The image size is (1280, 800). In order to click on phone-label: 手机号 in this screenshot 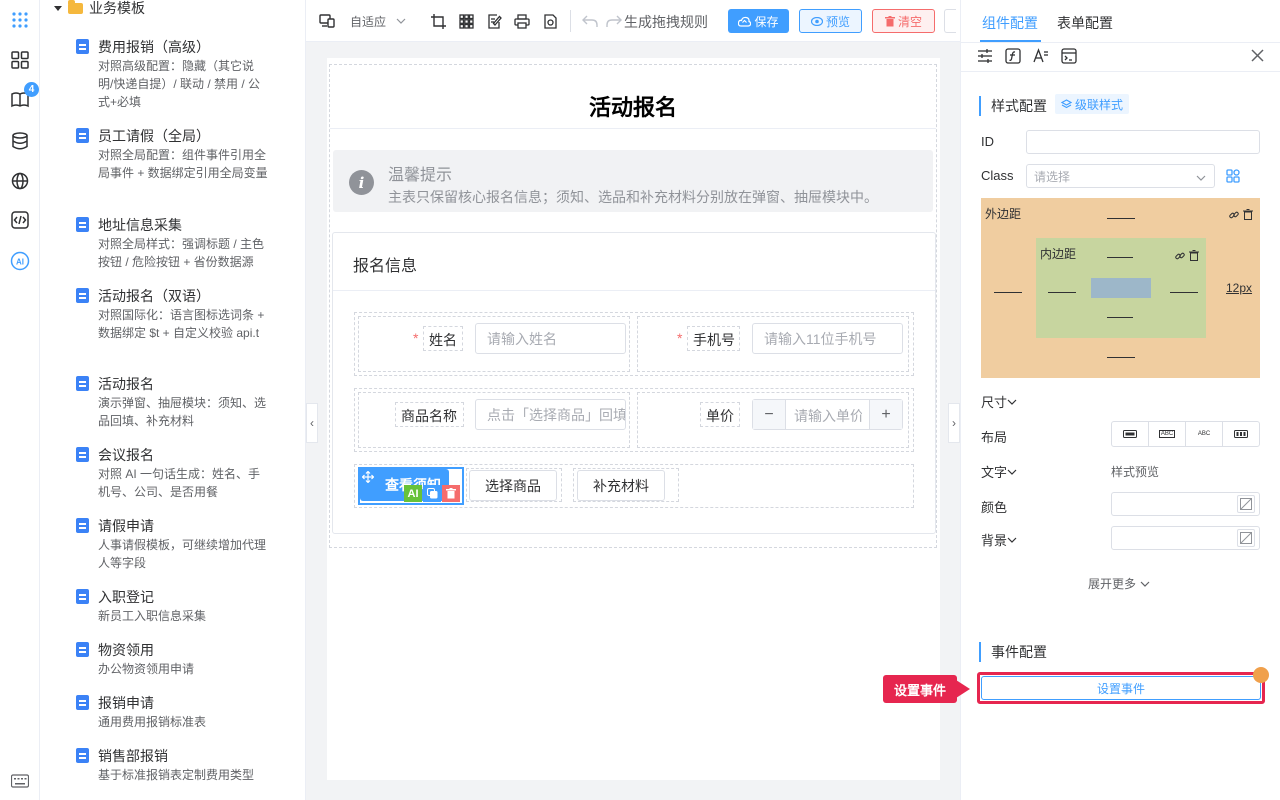, I will do `click(714, 340)`.